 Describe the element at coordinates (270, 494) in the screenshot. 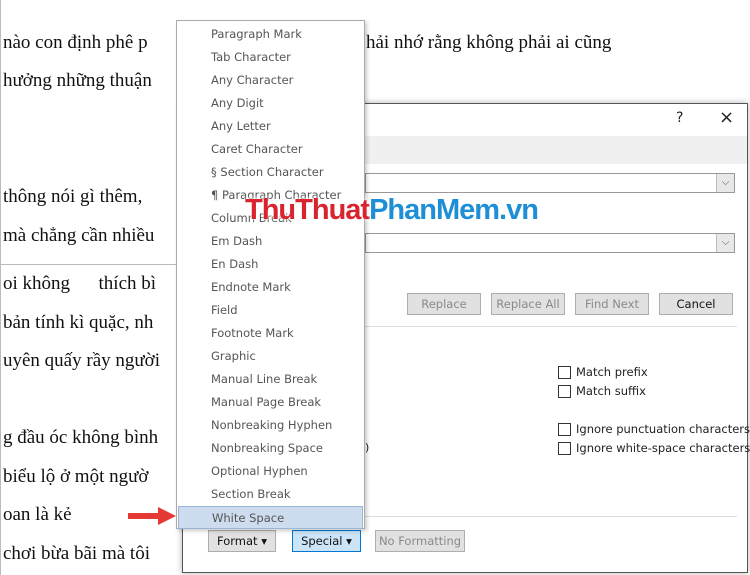

I see `menu-item: Section Break` at that location.